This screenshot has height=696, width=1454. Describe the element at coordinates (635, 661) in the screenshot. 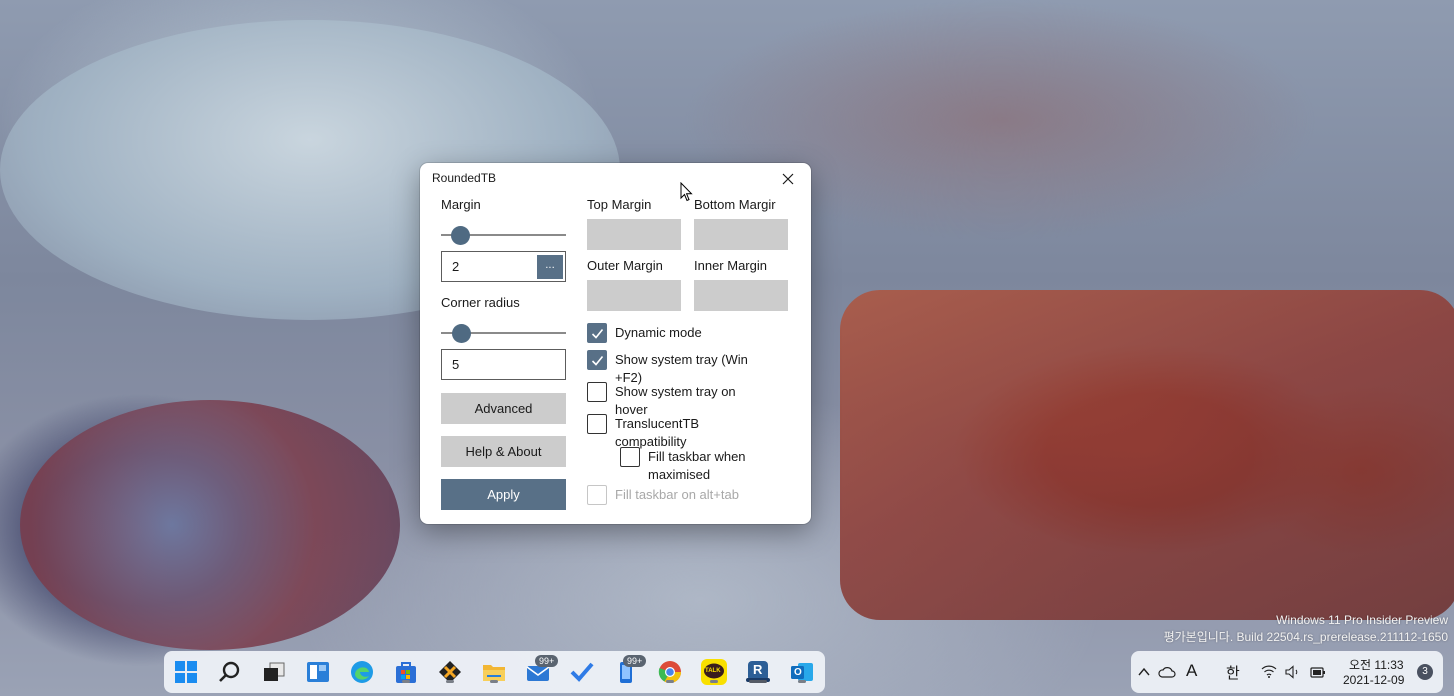

I see `phone-badge: 99+` at that location.